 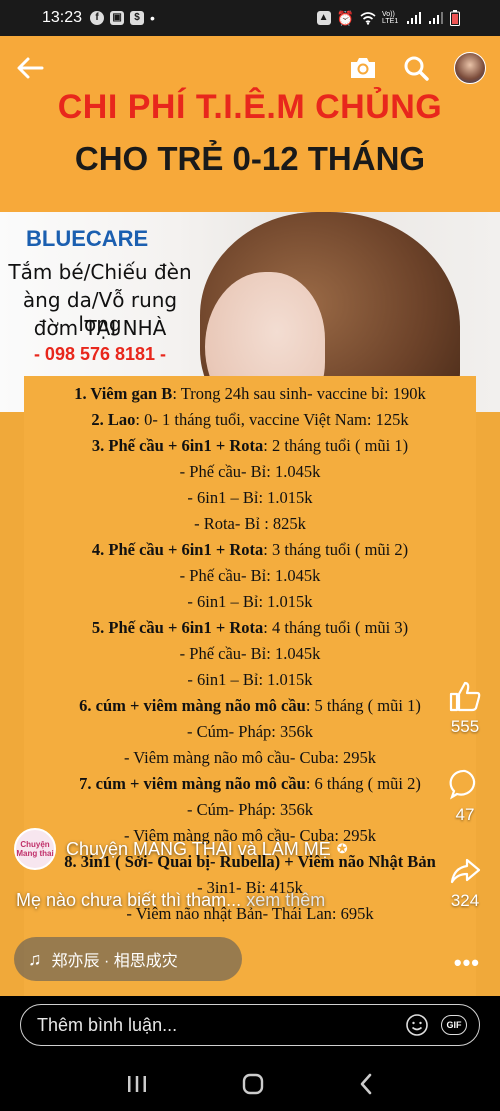 What do you see at coordinates (336, 549) in the screenshot?
I see `price-list-row-text: : 3 tháng tuổi ( mũi 2)` at bounding box center [336, 549].